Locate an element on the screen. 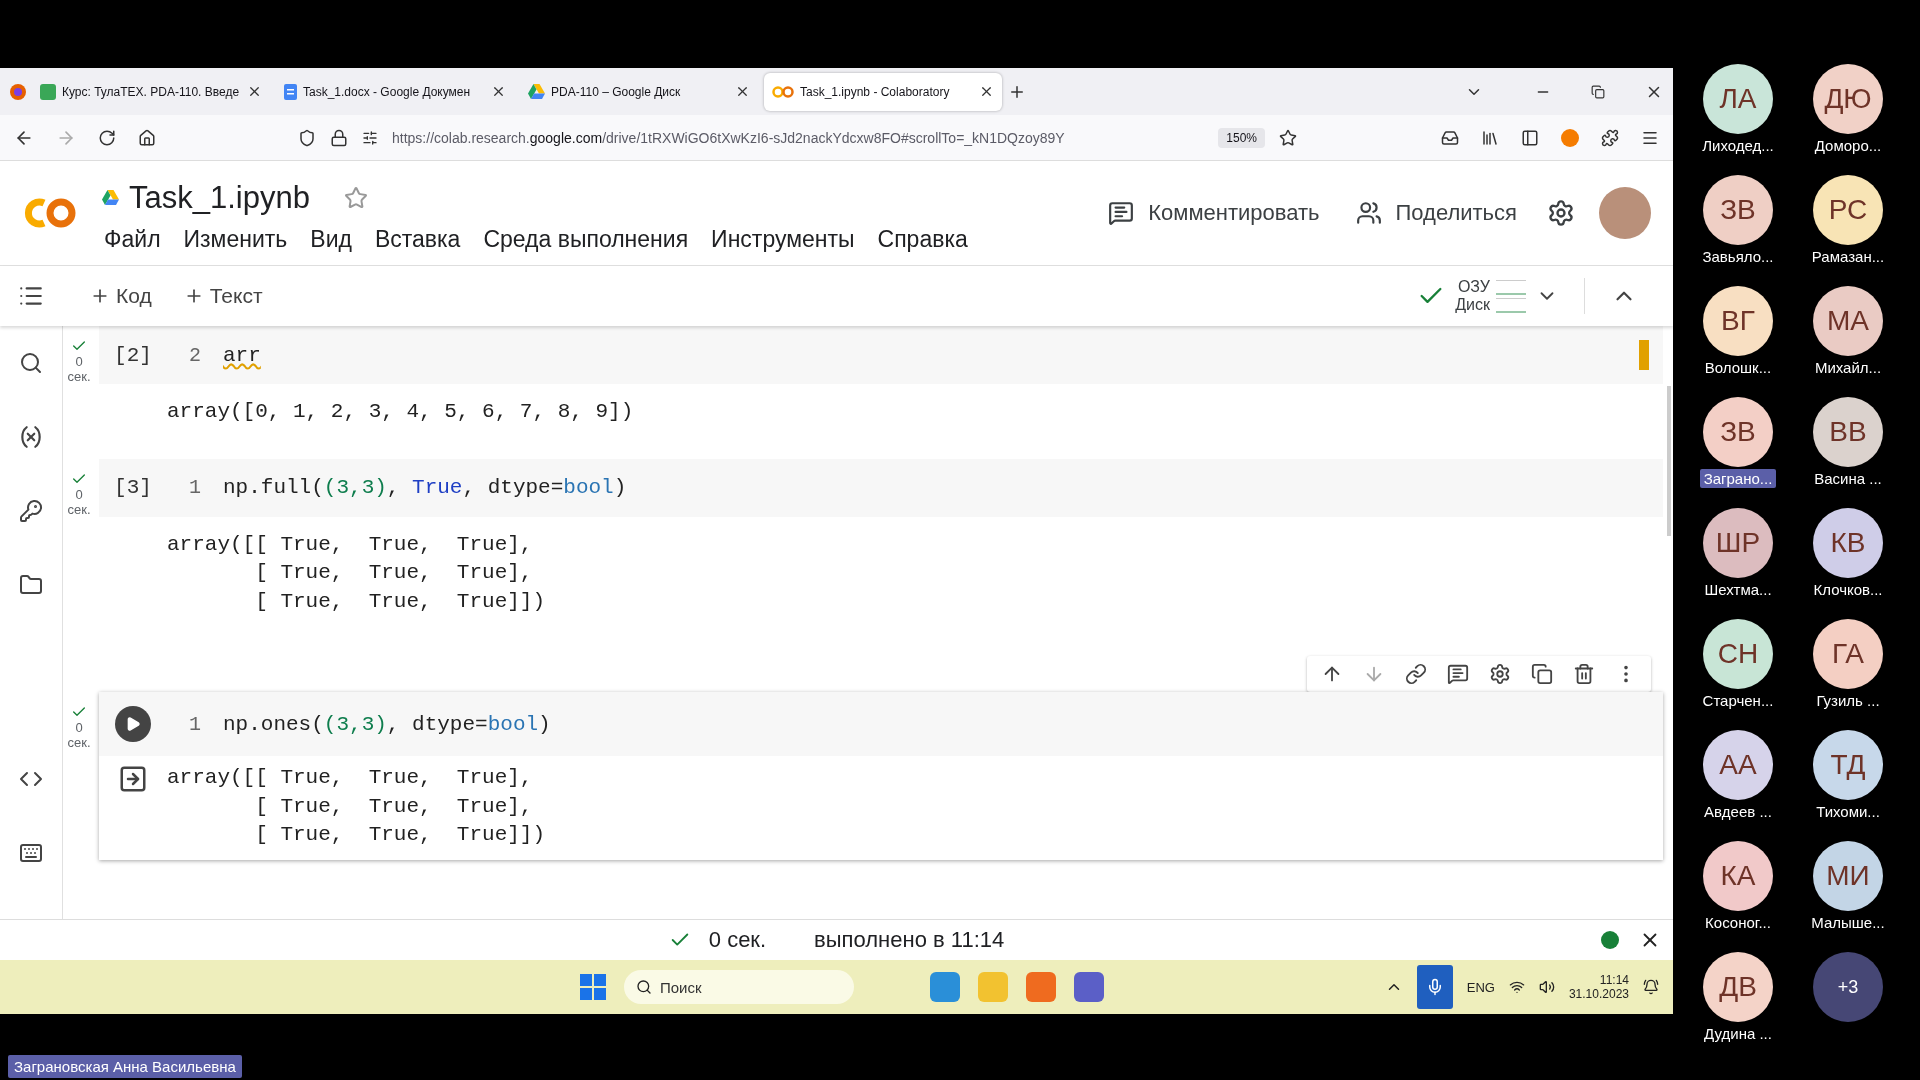 The height and width of the screenshot is (1080, 1920). menu-item: Файл is located at coordinates (132, 239).